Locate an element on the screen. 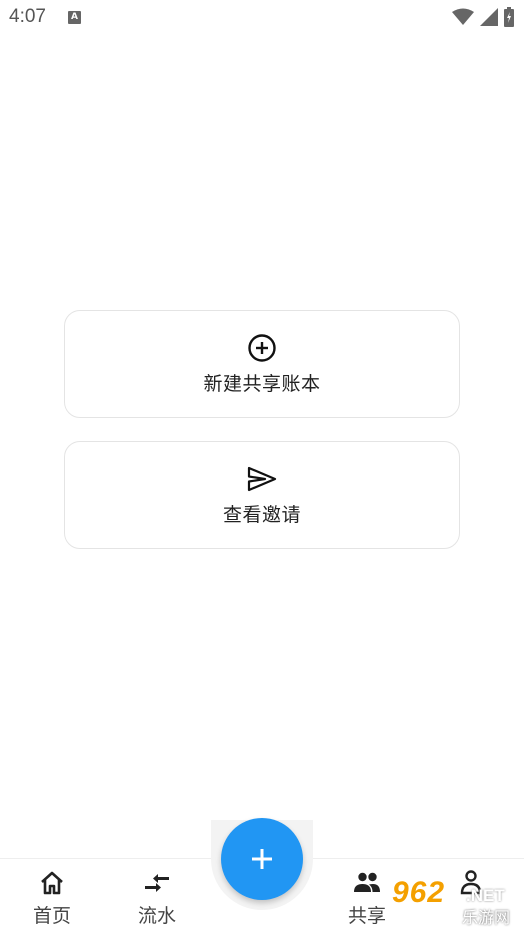  new-shared-ledger-label: 新建共享账本 is located at coordinates (262, 383).